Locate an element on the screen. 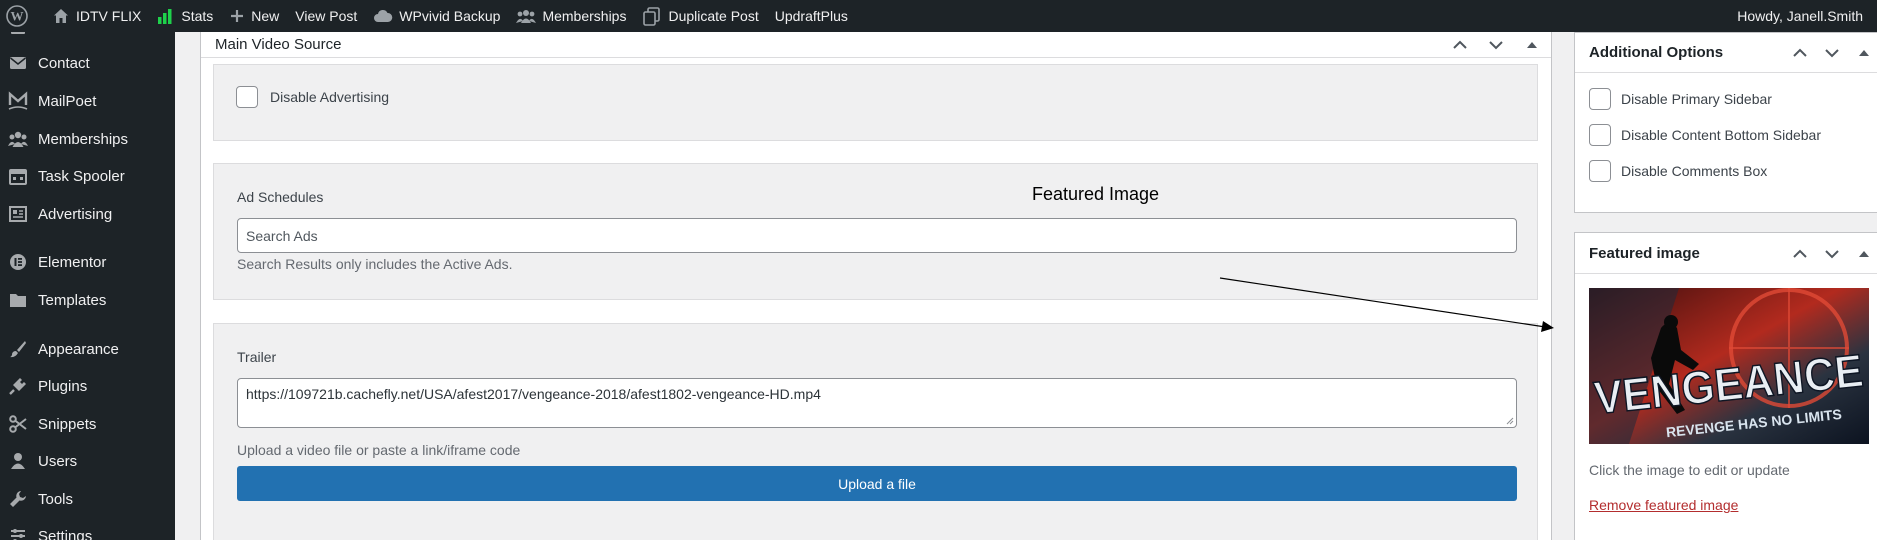 This screenshot has height=540, width=1877. sidebar-item-label: Plugins is located at coordinates (63, 386).